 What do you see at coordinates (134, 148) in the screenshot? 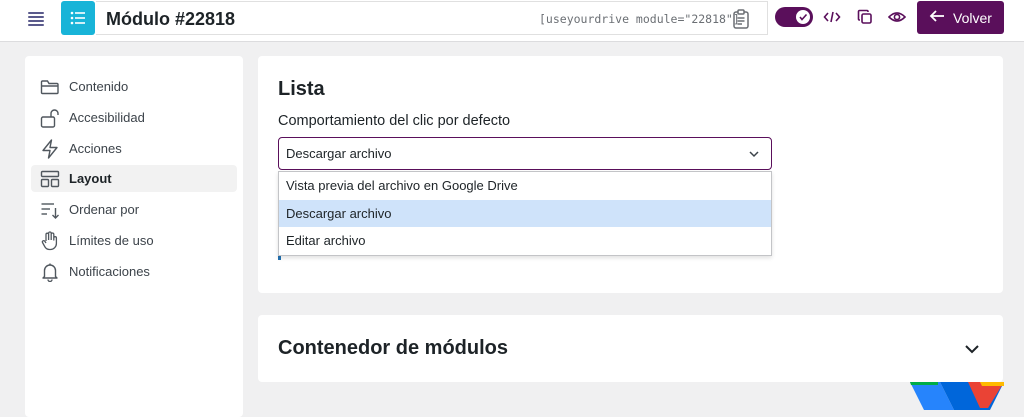
I see `sidebar-item-acciones: Acciones` at bounding box center [134, 148].